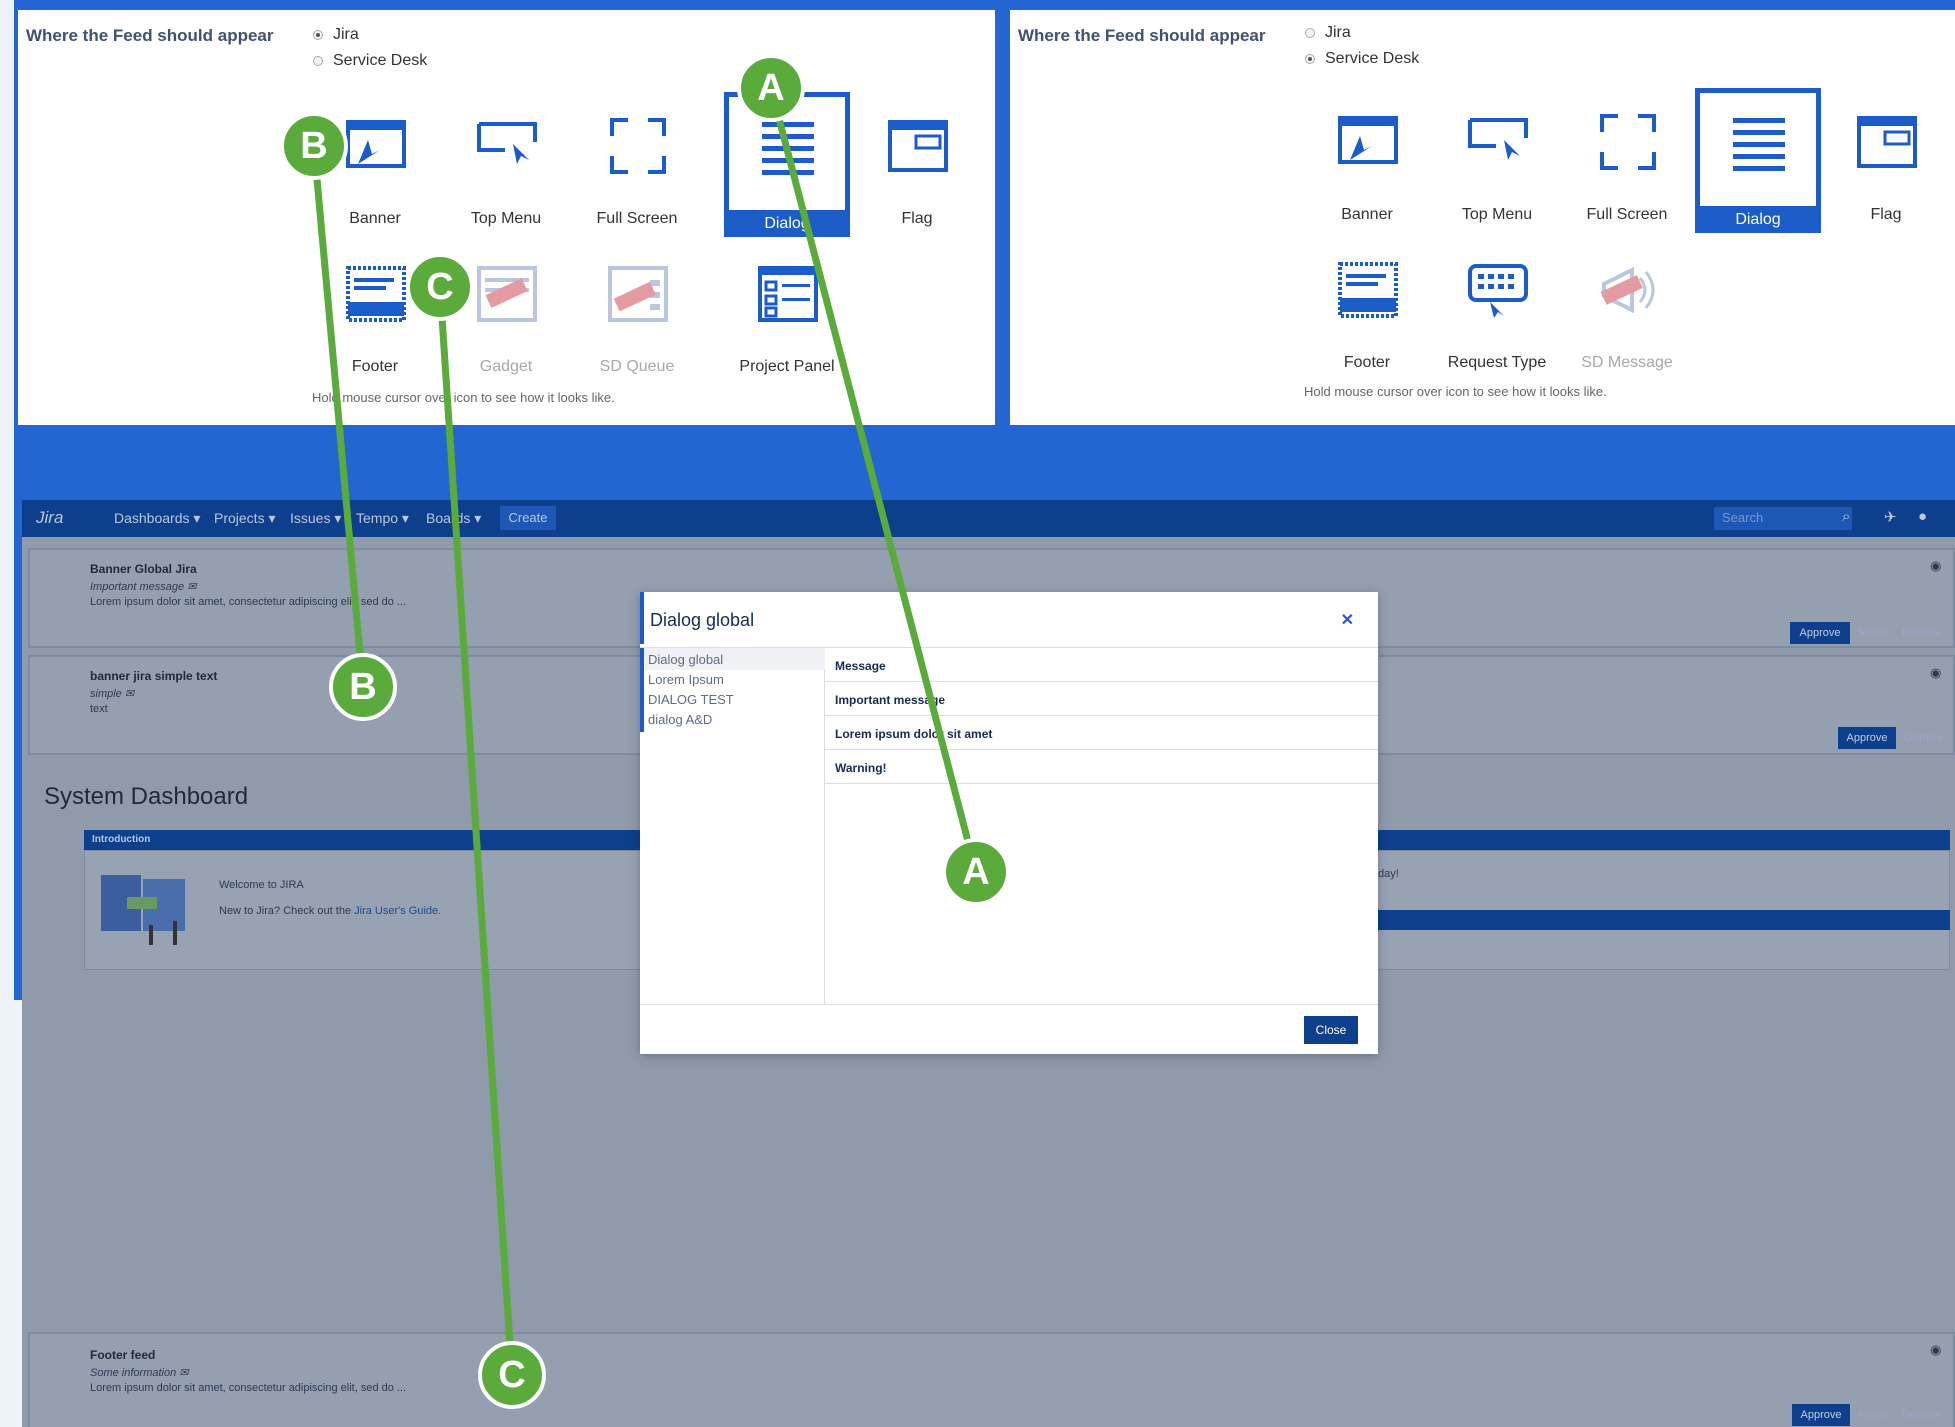 The width and height of the screenshot is (1955, 1427). I want to click on feed-body: text, so click(99, 709).